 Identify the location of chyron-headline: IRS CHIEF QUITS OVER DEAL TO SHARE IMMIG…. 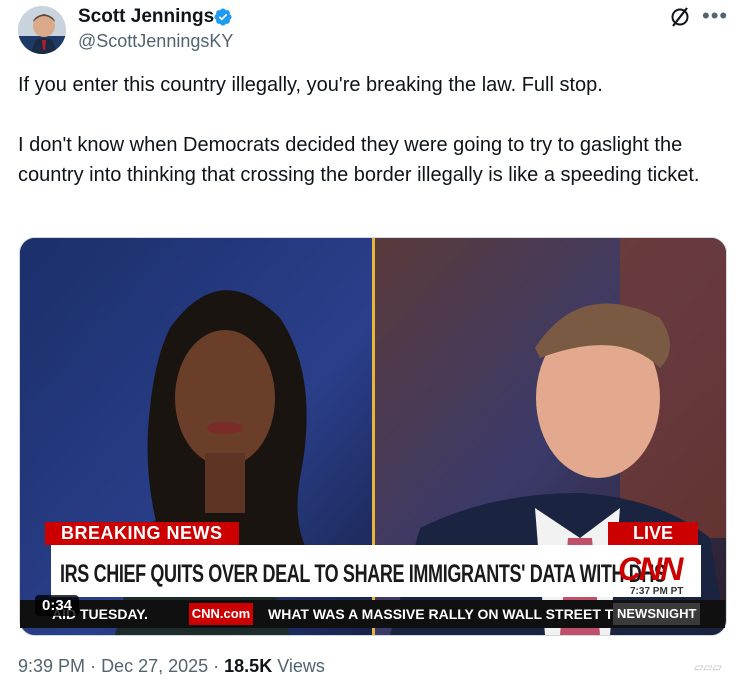
(363, 574).